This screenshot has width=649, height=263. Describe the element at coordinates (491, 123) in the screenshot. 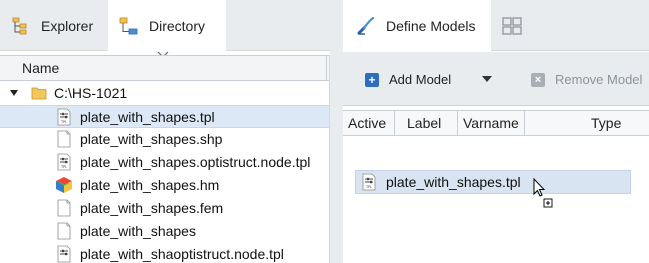

I see `column-header-varname: Varname` at that location.